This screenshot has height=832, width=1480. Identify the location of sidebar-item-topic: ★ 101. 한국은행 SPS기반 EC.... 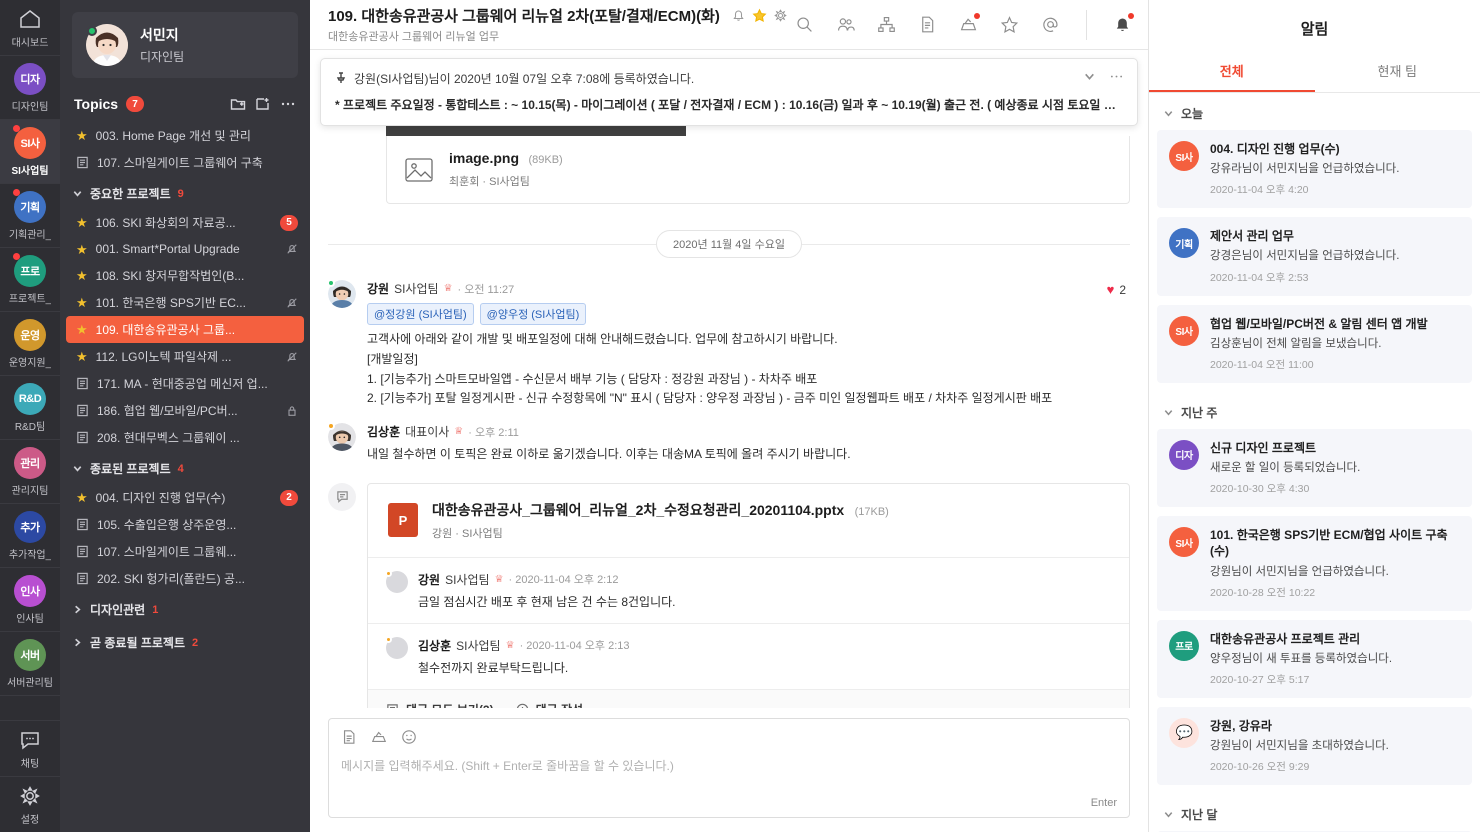
(185, 302).